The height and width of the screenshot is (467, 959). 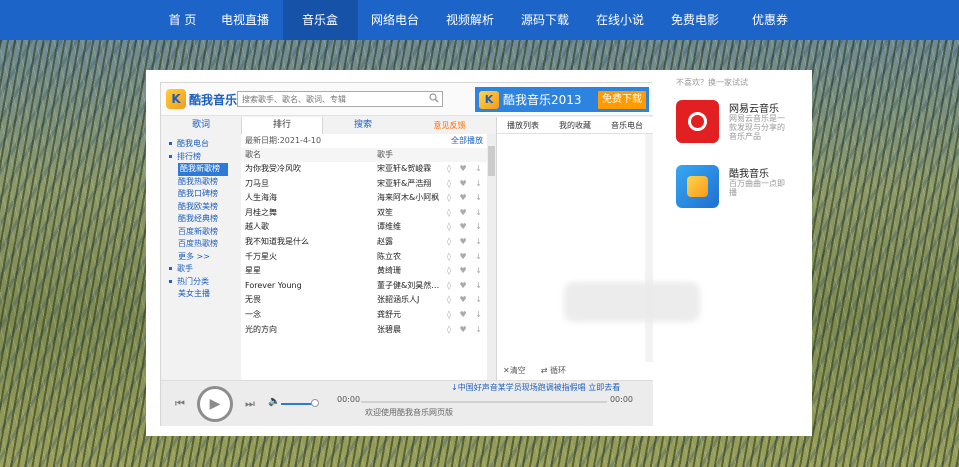 I want to click on app-name: 酷我音乐, so click(x=749, y=172).